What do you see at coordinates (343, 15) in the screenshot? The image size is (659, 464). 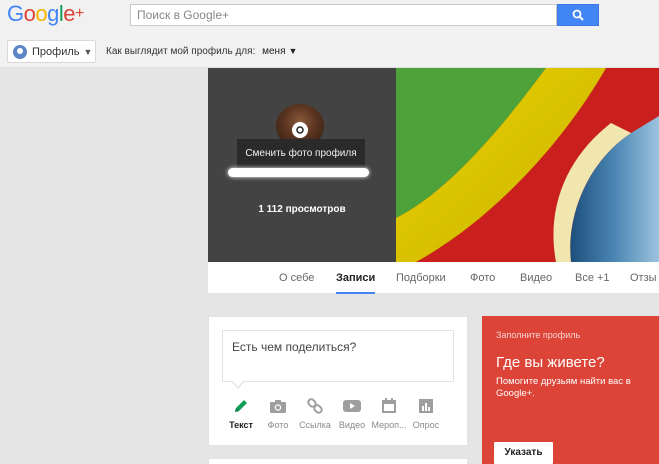 I see `search-input: Поиск в Google+` at bounding box center [343, 15].